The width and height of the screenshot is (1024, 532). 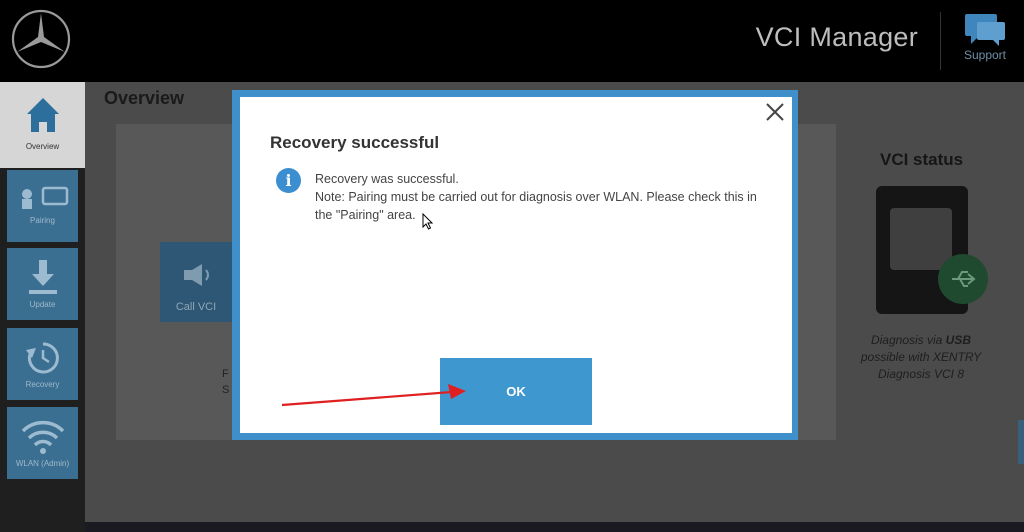 I want to click on side-scroll-tab, so click(x=1021, y=442).